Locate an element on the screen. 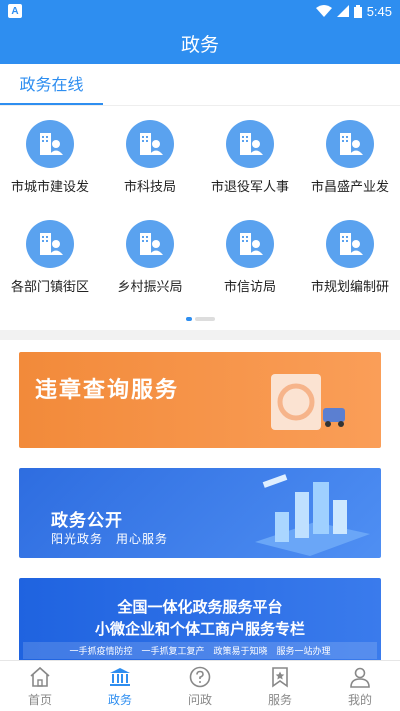  city-illustration-icon is located at coordinates (312, 515).